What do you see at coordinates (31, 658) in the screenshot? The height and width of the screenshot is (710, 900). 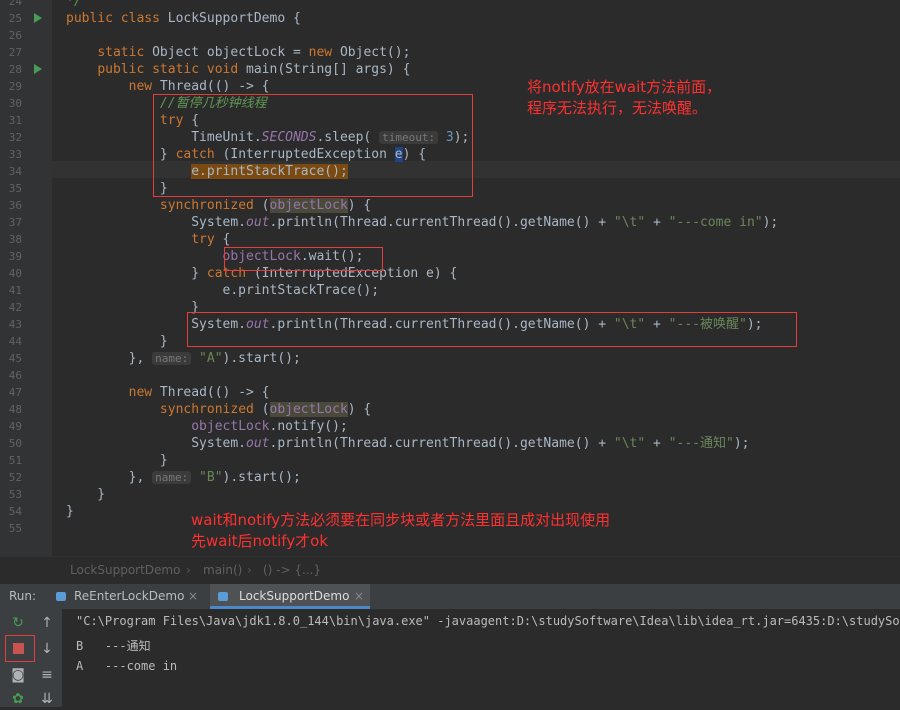 I see `run-toolbar: ↻ ↑ ↓ ◙ ≡ ✿ ⇊` at bounding box center [31, 658].